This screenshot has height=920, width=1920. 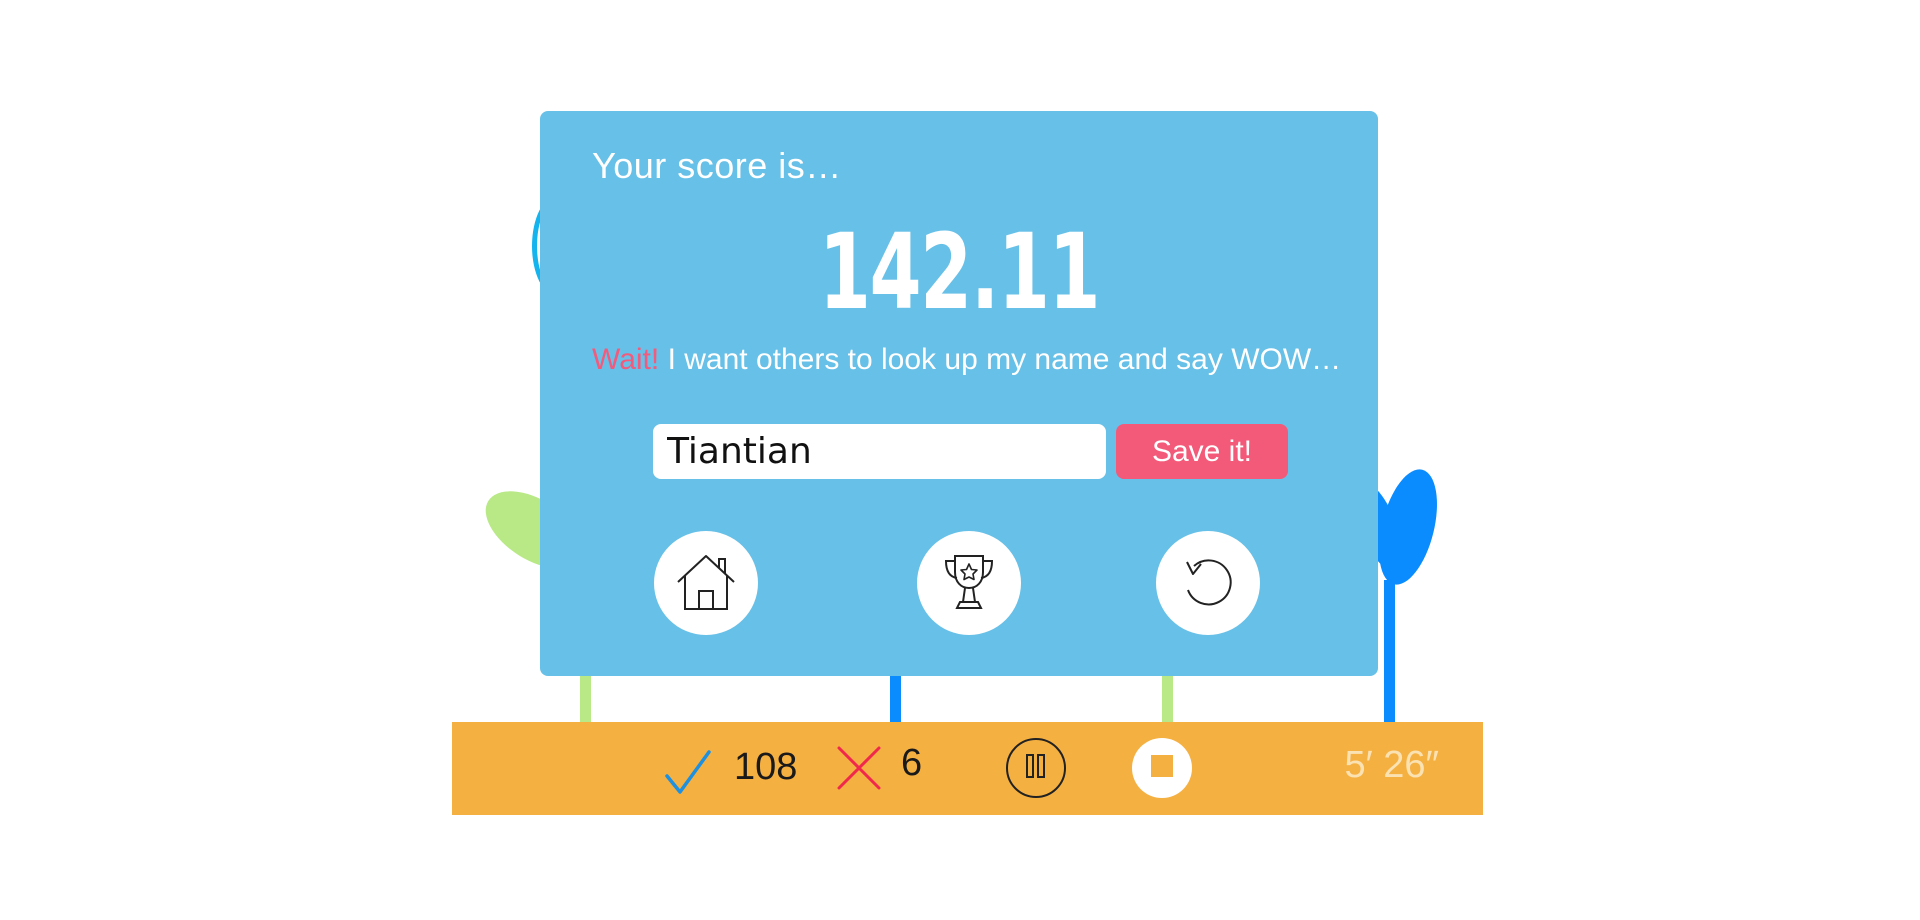 I want to click on home-button, so click(x=706, y=583).